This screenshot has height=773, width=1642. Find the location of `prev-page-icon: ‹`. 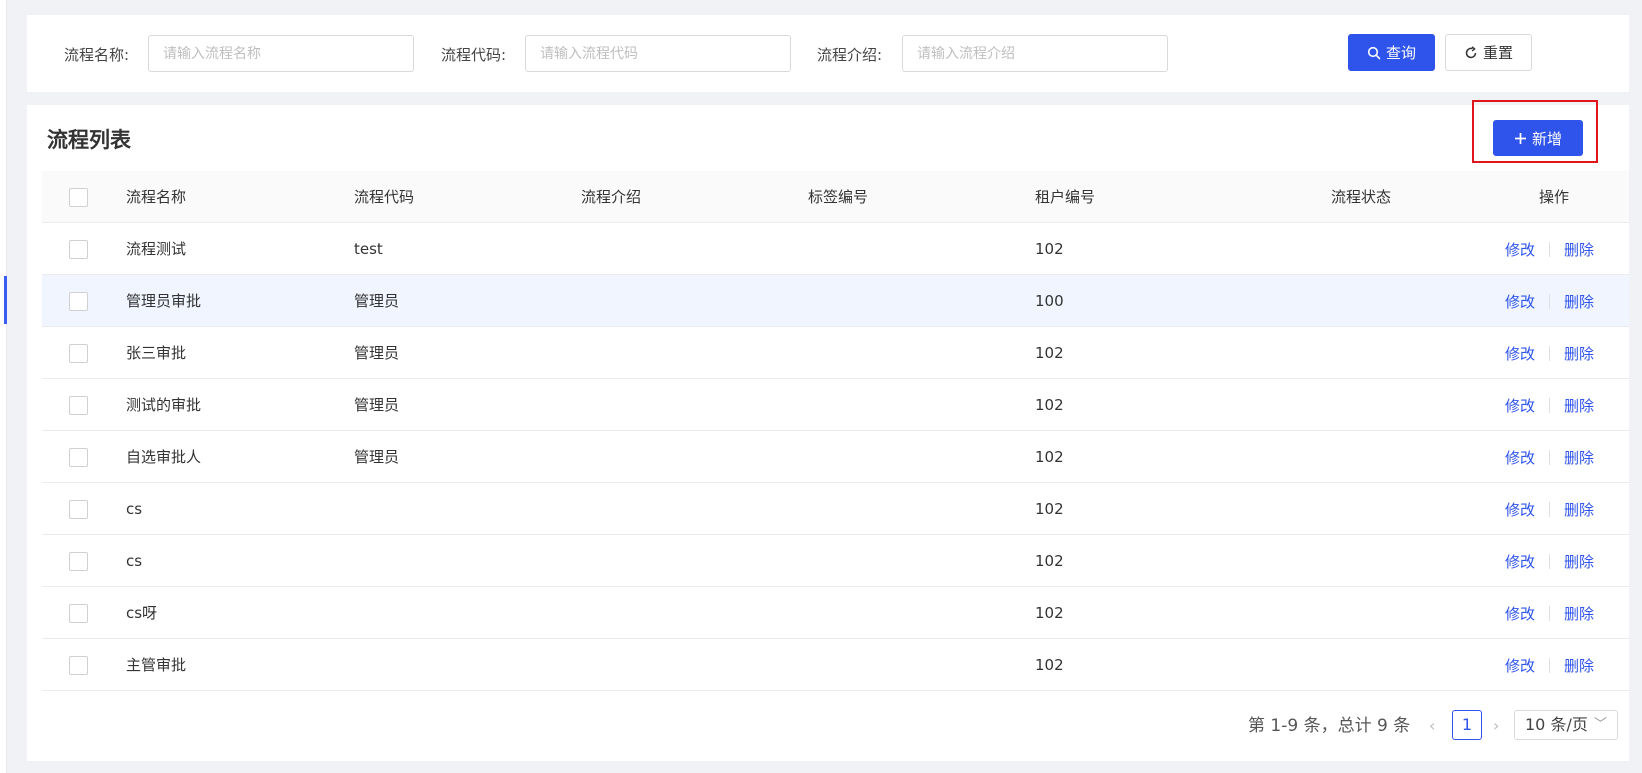

prev-page-icon: ‹ is located at coordinates (1432, 726).